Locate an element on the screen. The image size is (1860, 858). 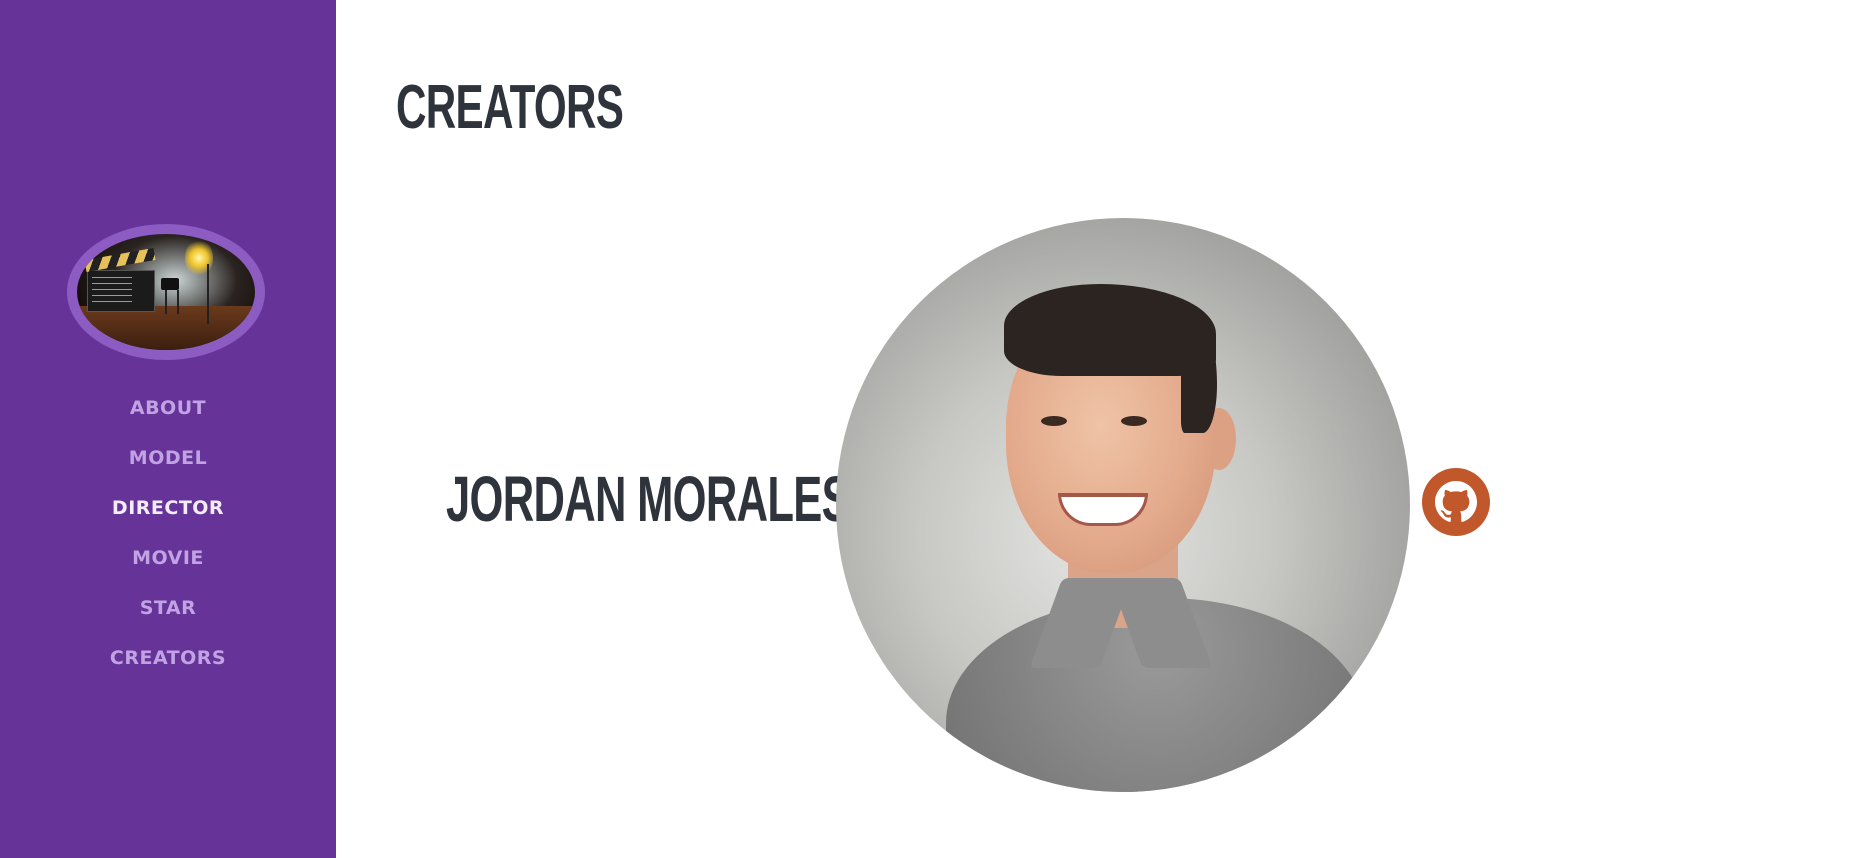
clapperboard-lines is located at coordinates (112, 290).